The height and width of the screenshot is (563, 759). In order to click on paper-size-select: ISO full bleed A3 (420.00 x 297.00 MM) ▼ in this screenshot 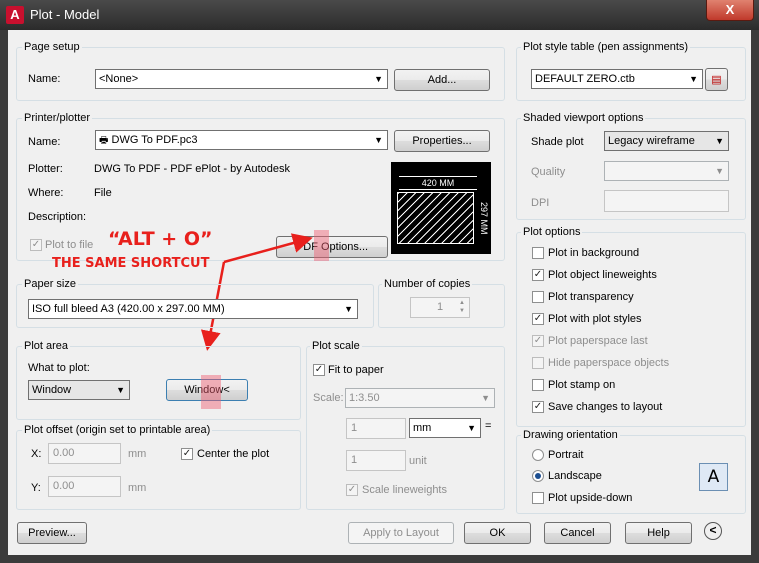, I will do `click(193, 309)`.